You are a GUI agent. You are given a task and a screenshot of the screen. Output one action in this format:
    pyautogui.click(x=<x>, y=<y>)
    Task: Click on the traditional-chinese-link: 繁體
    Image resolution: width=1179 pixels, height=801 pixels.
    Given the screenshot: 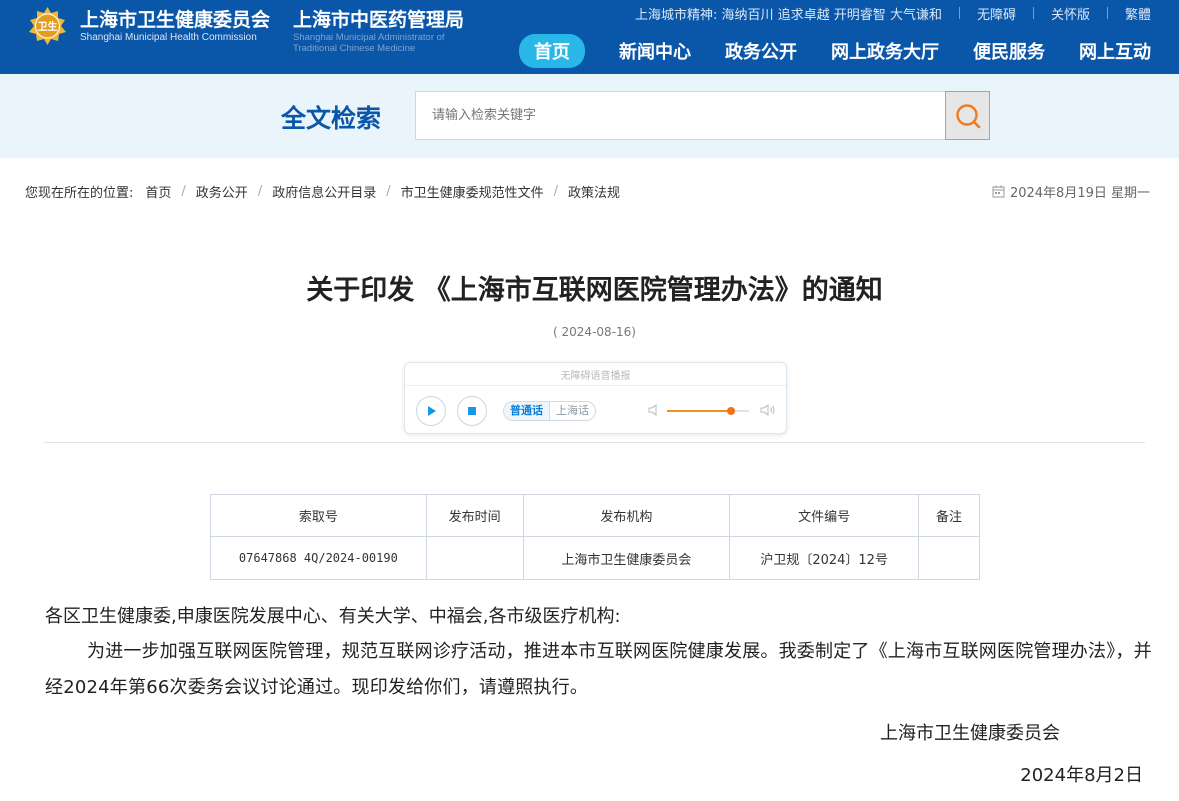 What is the action you would take?
    pyautogui.click(x=1138, y=13)
    